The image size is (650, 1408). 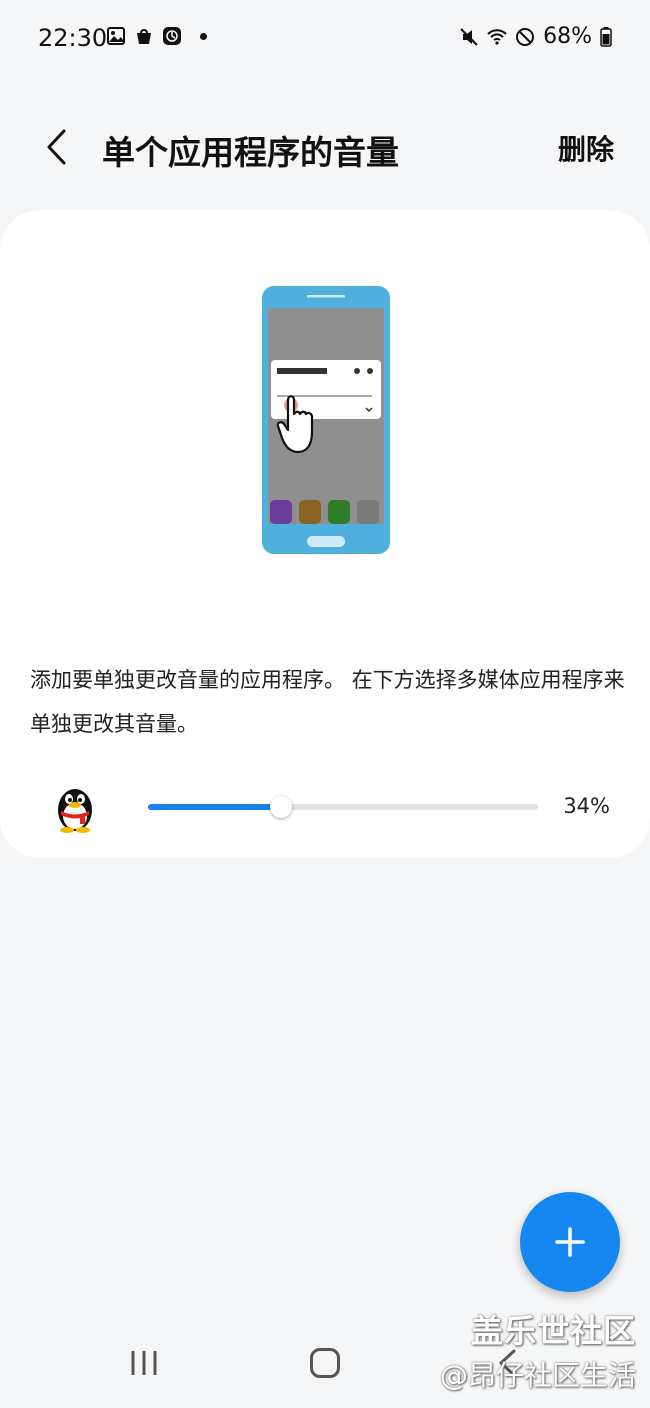 I want to click on slider-thumb, so click(x=280, y=807).